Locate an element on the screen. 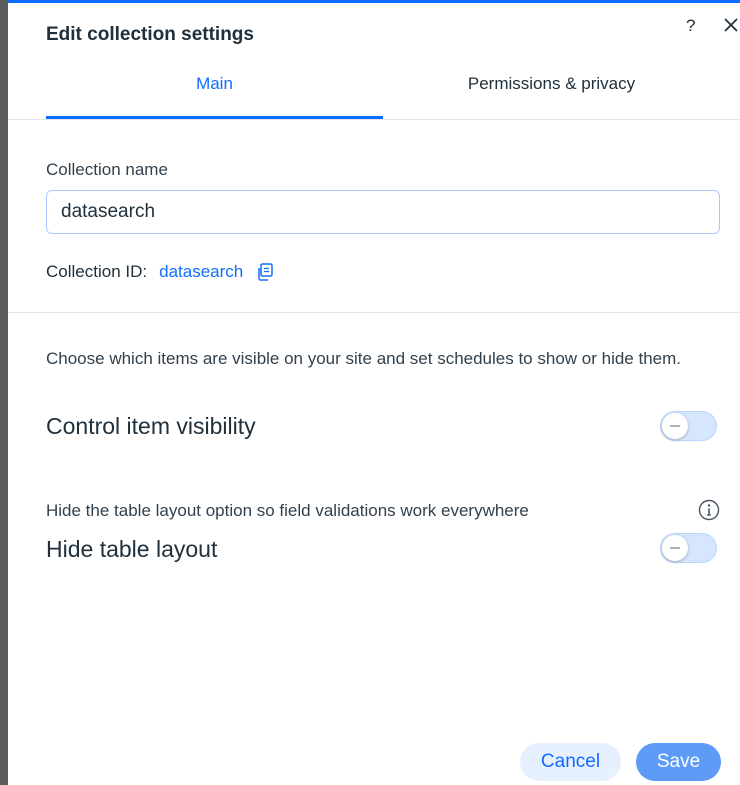  section-divider is located at coordinates (374, 312).